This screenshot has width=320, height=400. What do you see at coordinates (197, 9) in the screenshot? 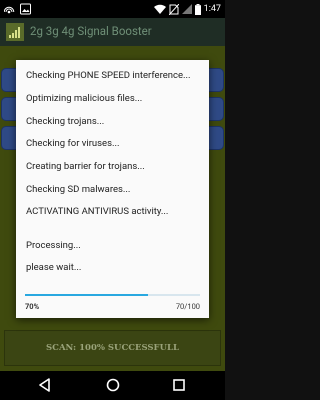
I see `battery-icon` at bounding box center [197, 9].